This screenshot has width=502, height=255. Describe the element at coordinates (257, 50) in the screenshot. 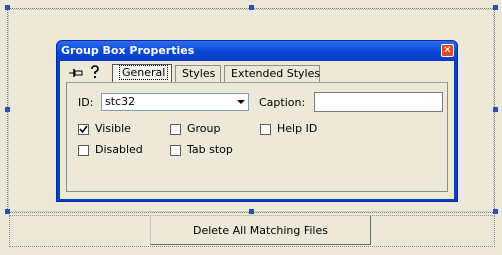

I see `dialog-titlebar: Group Box Properties ✕` at that location.